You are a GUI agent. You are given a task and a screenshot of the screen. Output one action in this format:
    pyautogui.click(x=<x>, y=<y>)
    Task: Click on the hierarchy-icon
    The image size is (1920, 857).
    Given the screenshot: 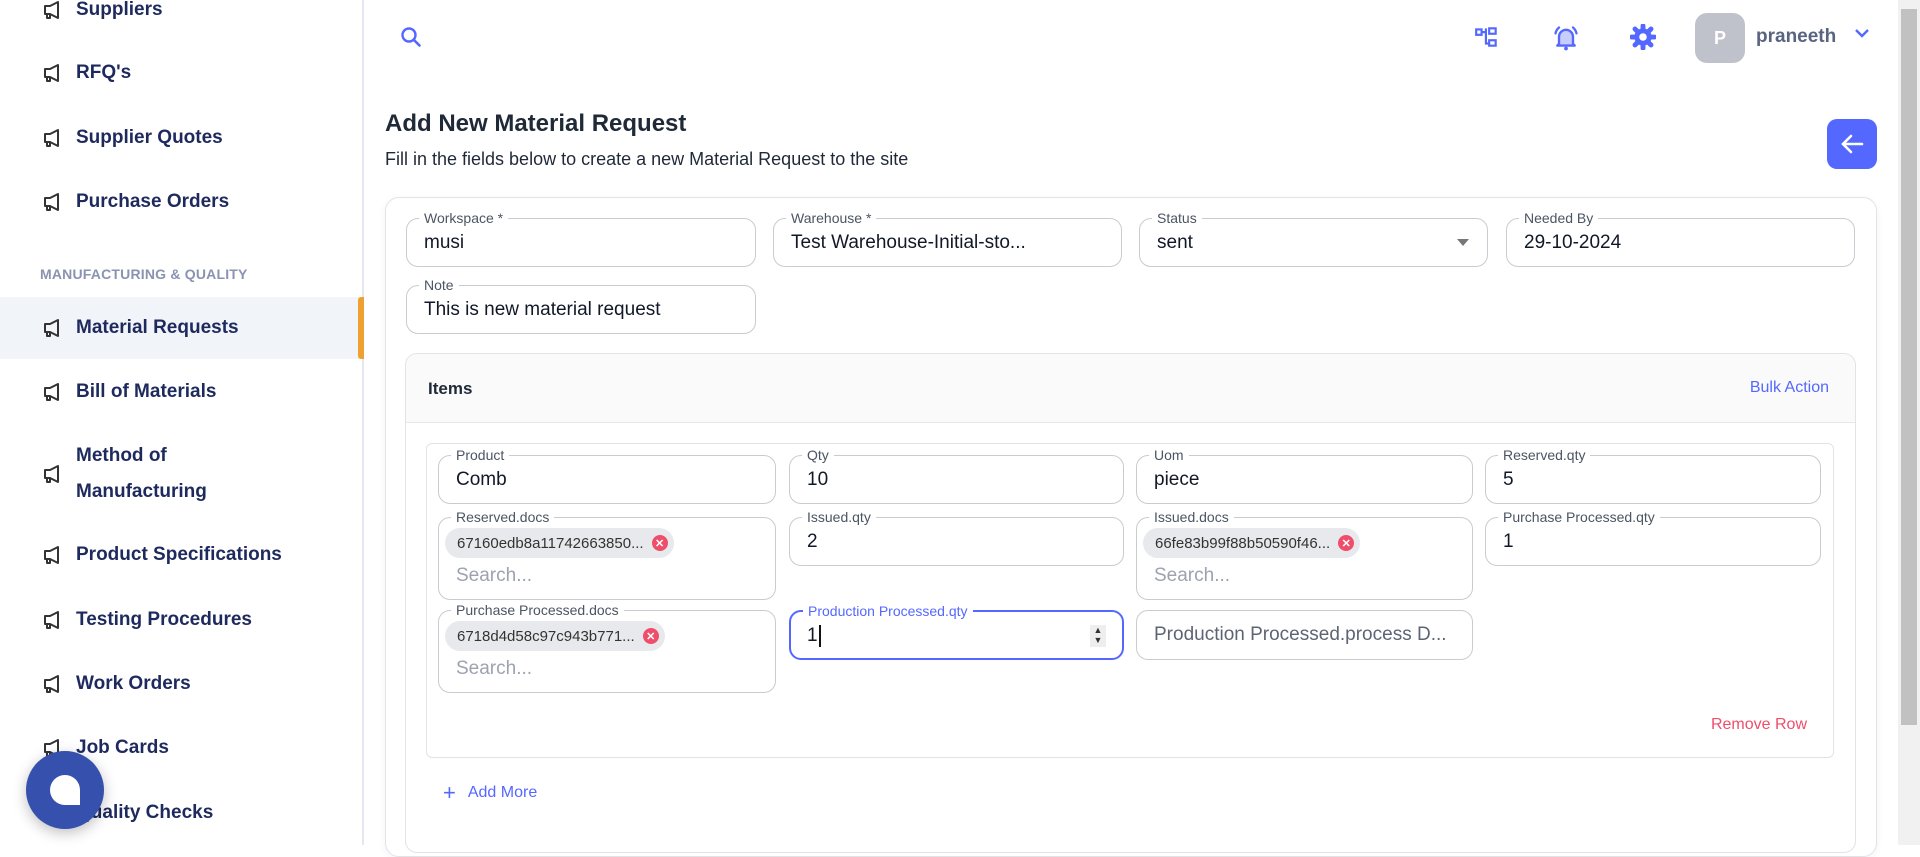 What is the action you would take?
    pyautogui.click(x=1487, y=37)
    